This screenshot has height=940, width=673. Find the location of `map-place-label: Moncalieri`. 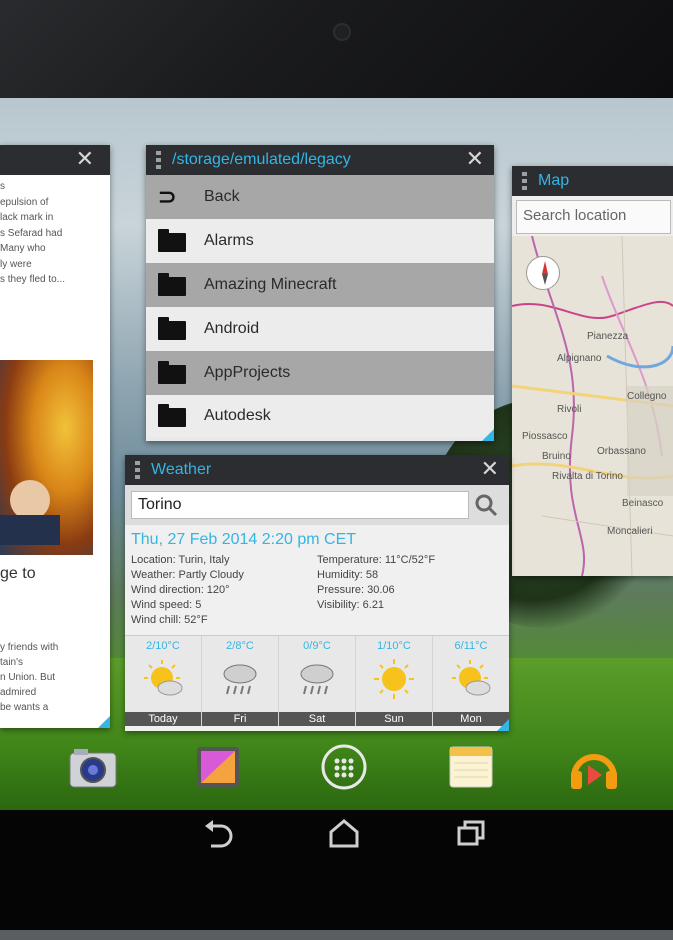

map-place-label: Moncalieri is located at coordinates (630, 531).